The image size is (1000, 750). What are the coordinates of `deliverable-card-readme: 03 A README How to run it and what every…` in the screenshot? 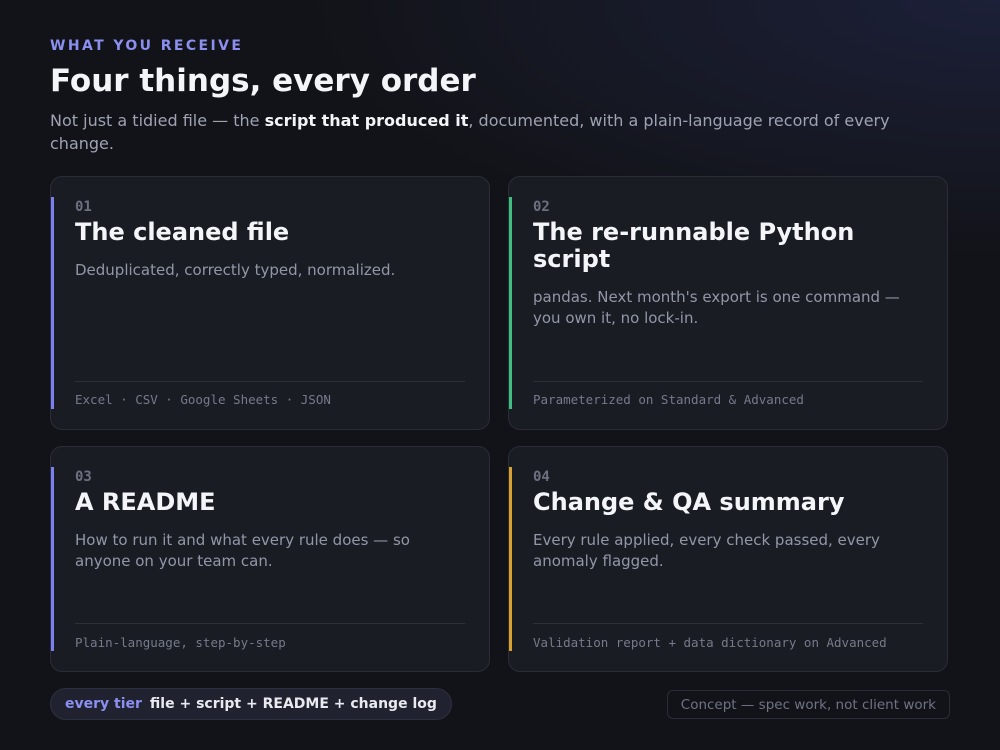 It's located at (270, 559).